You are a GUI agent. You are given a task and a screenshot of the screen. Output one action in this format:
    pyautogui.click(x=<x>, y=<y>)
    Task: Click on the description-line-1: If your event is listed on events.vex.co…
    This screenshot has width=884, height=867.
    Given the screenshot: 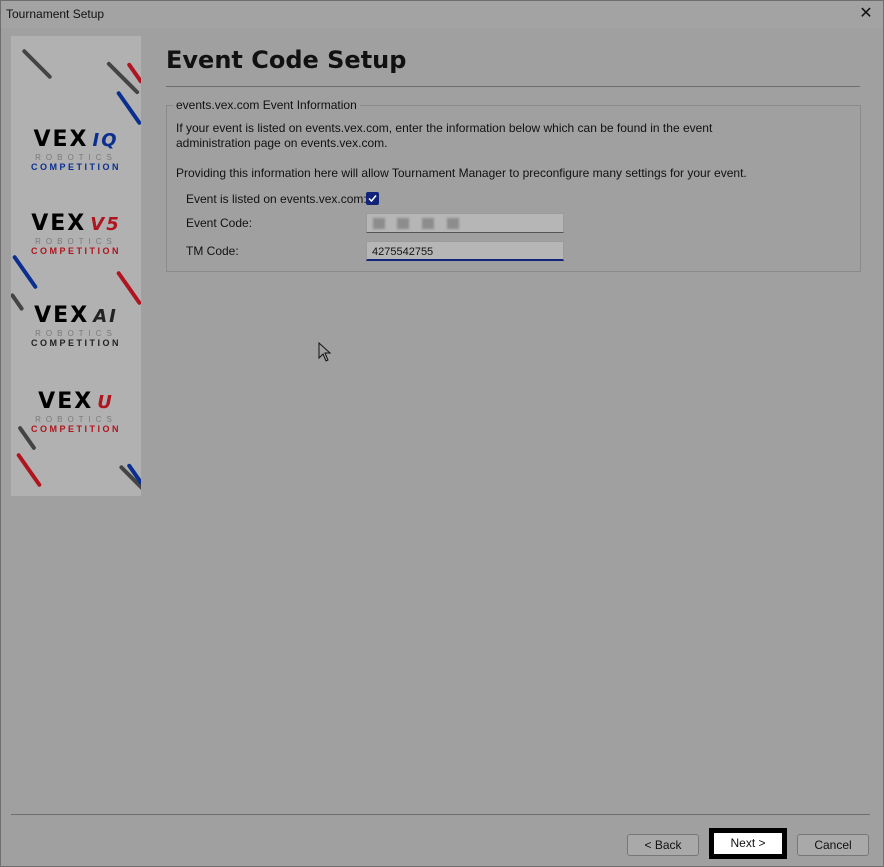 What is the action you would take?
    pyautogui.click(x=444, y=128)
    